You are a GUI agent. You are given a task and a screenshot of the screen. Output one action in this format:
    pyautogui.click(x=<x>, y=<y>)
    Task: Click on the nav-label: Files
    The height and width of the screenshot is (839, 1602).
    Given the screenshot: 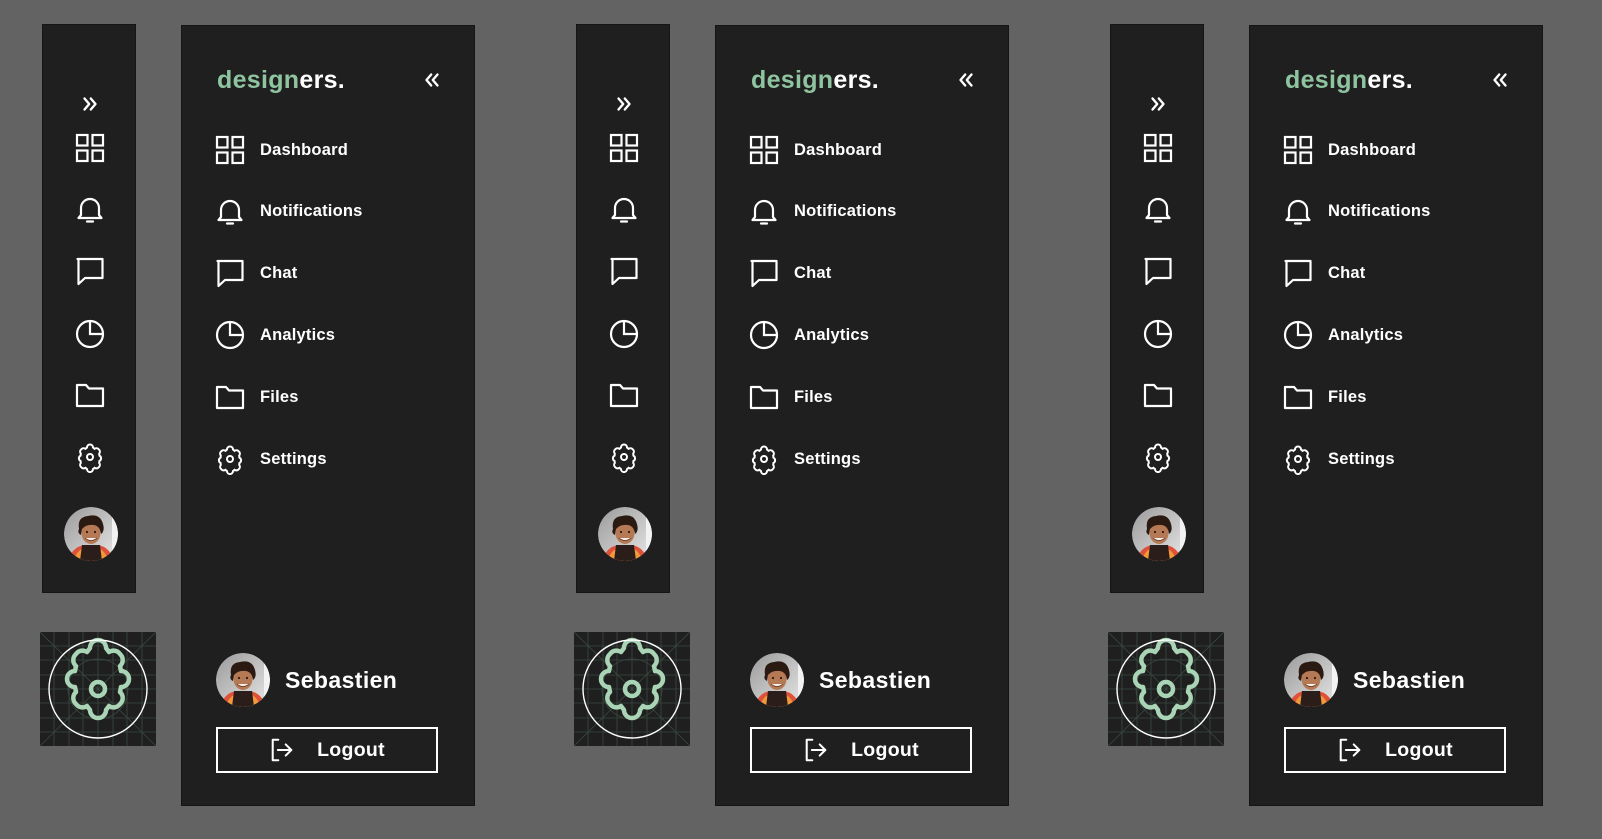 What is the action you would take?
    pyautogui.click(x=279, y=396)
    